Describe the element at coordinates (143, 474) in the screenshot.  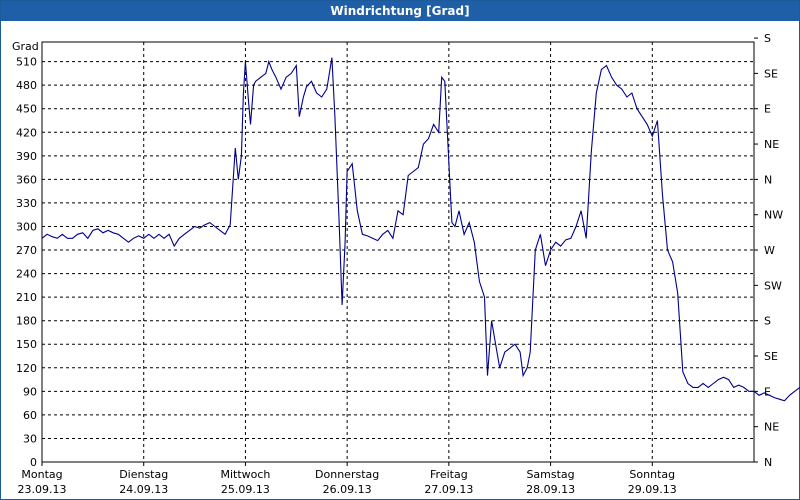
I see `x-tick-day: Dienstag` at that location.